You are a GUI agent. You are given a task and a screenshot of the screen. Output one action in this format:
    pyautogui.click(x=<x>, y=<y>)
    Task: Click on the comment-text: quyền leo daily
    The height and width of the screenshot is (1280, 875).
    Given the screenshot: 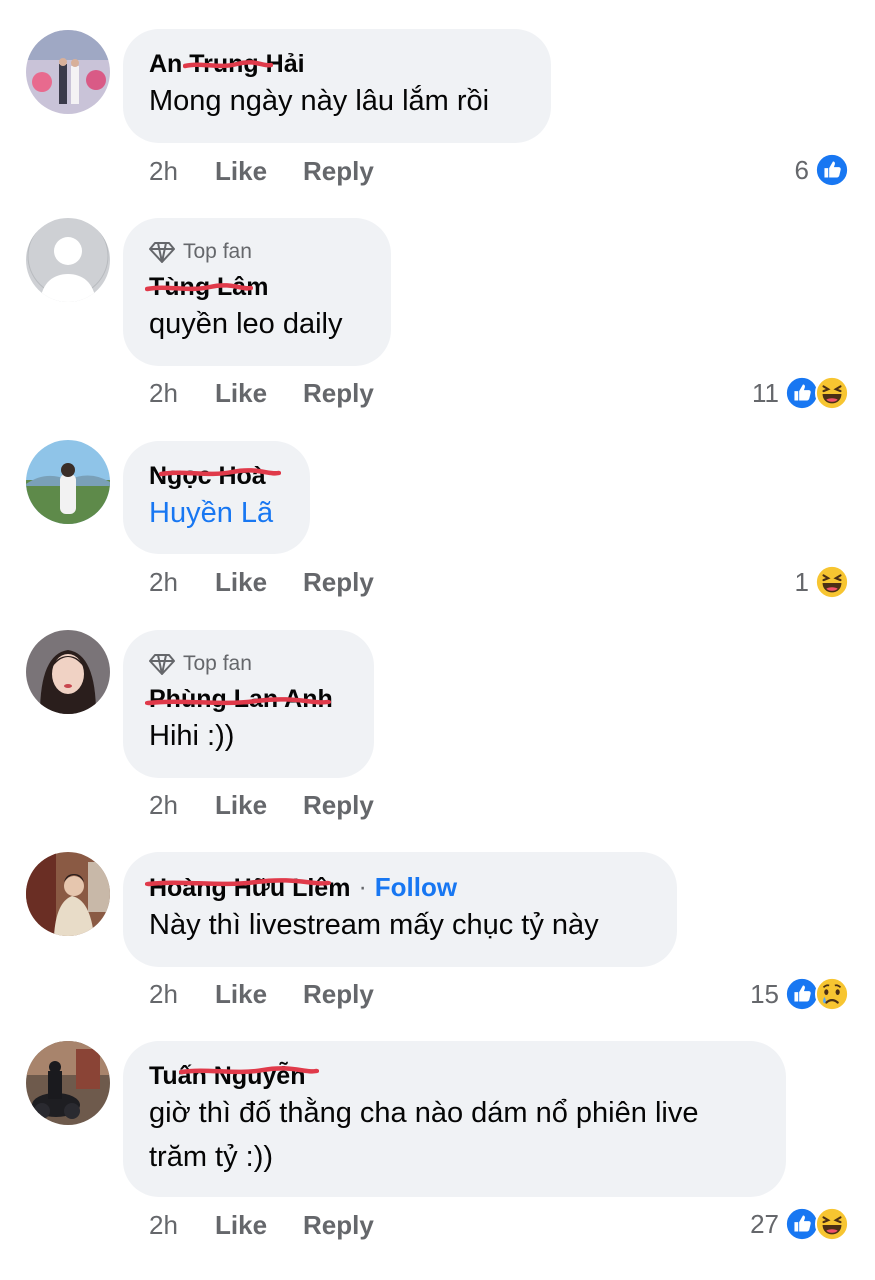 What is the action you would take?
    pyautogui.click(x=246, y=324)
    